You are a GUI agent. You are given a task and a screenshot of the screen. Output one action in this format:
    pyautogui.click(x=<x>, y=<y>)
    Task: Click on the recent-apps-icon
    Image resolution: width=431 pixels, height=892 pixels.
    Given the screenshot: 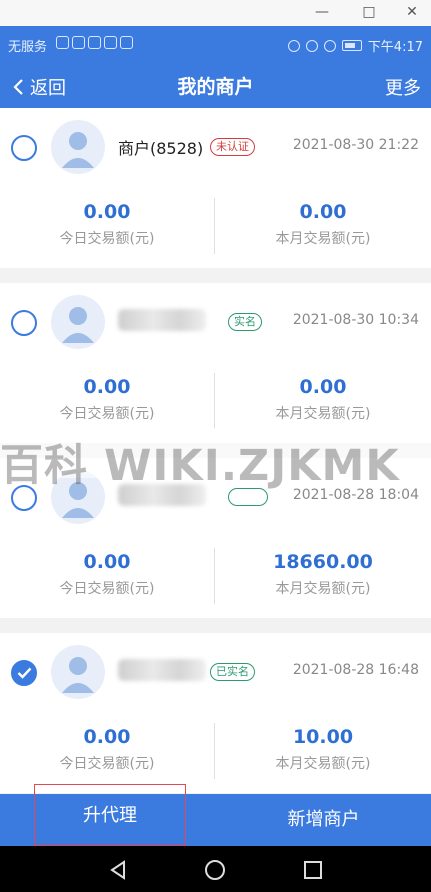 What is the action you would take?
    pyautogui.click(x=313, y=870)
    